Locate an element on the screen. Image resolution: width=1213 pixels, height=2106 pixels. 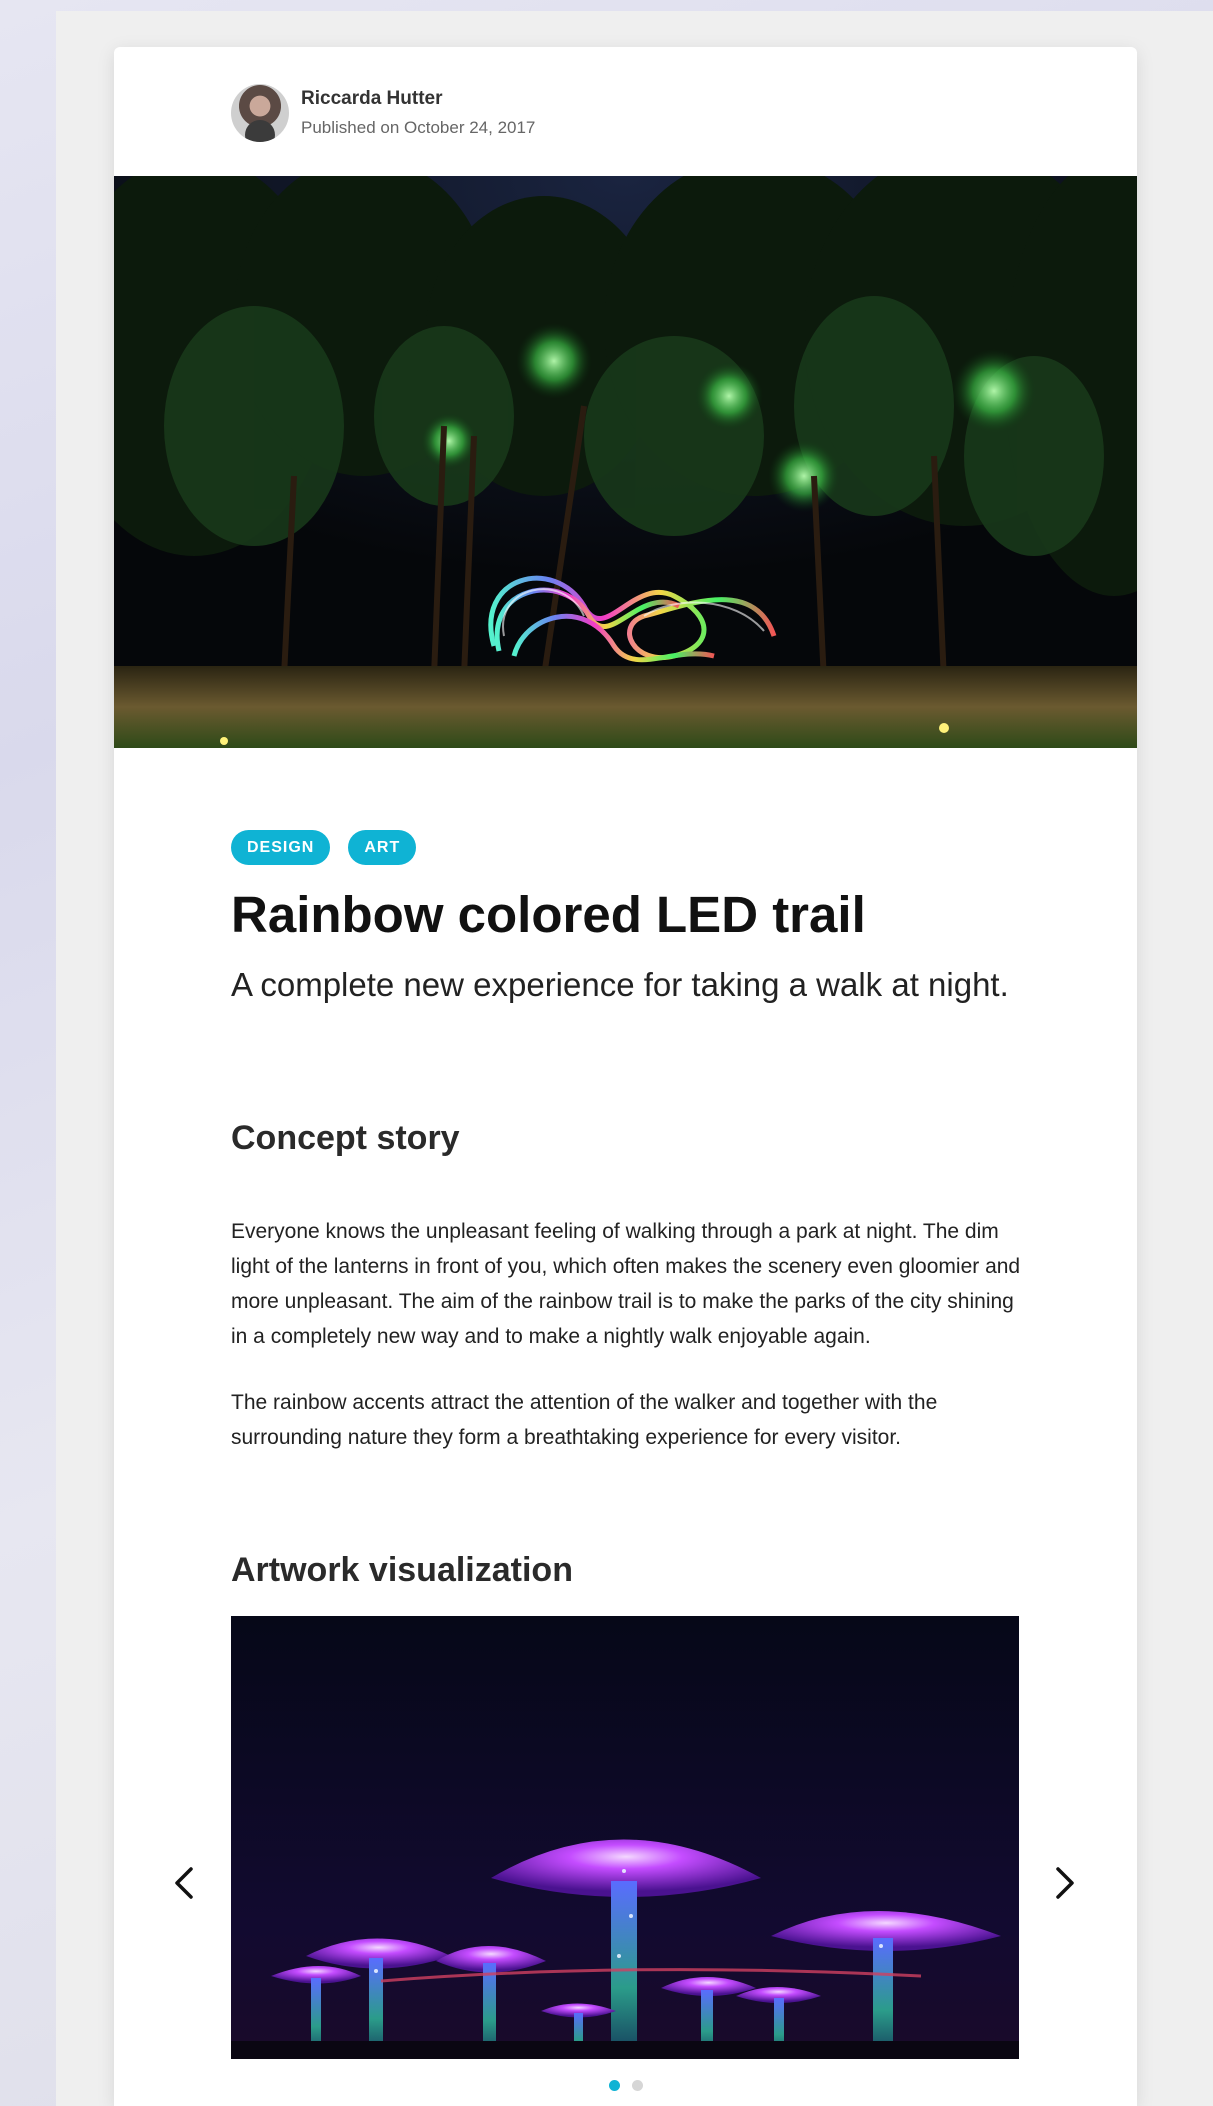
chevron-right-icon is located at coordinates (1065, 1883).